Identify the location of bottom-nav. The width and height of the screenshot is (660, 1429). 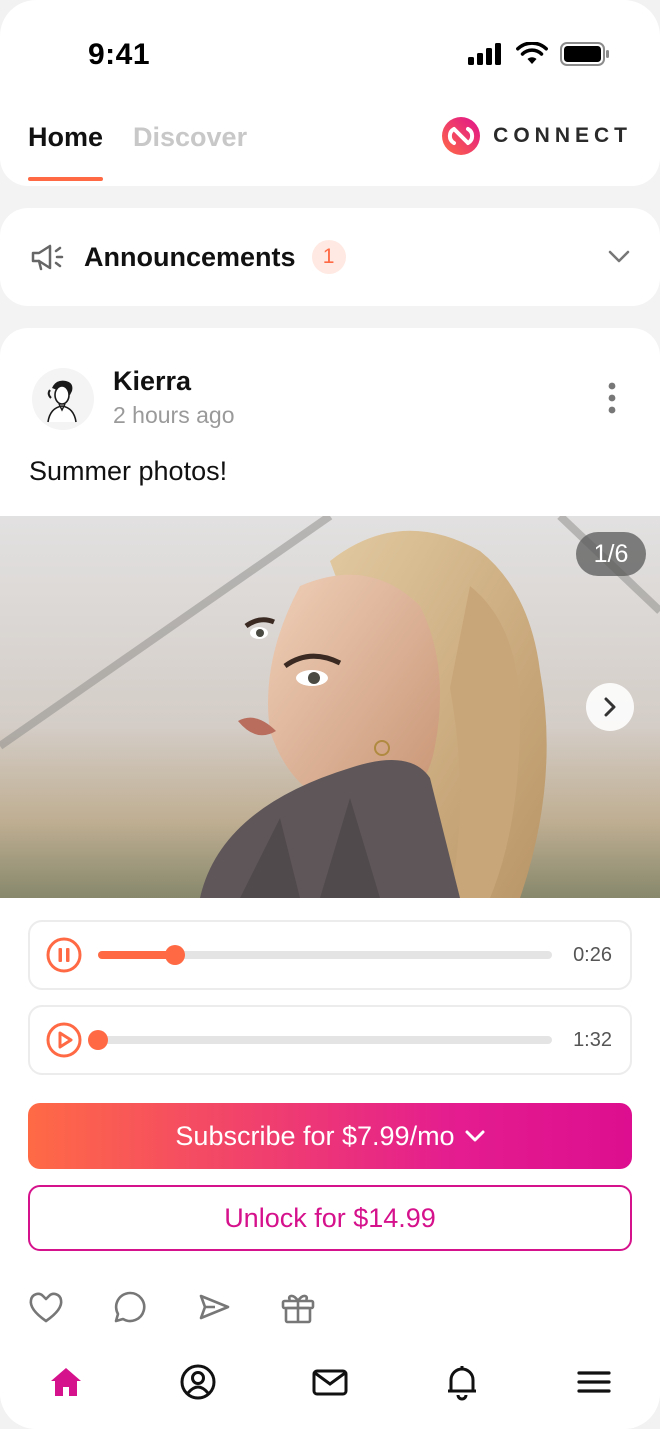
(330, 1384).